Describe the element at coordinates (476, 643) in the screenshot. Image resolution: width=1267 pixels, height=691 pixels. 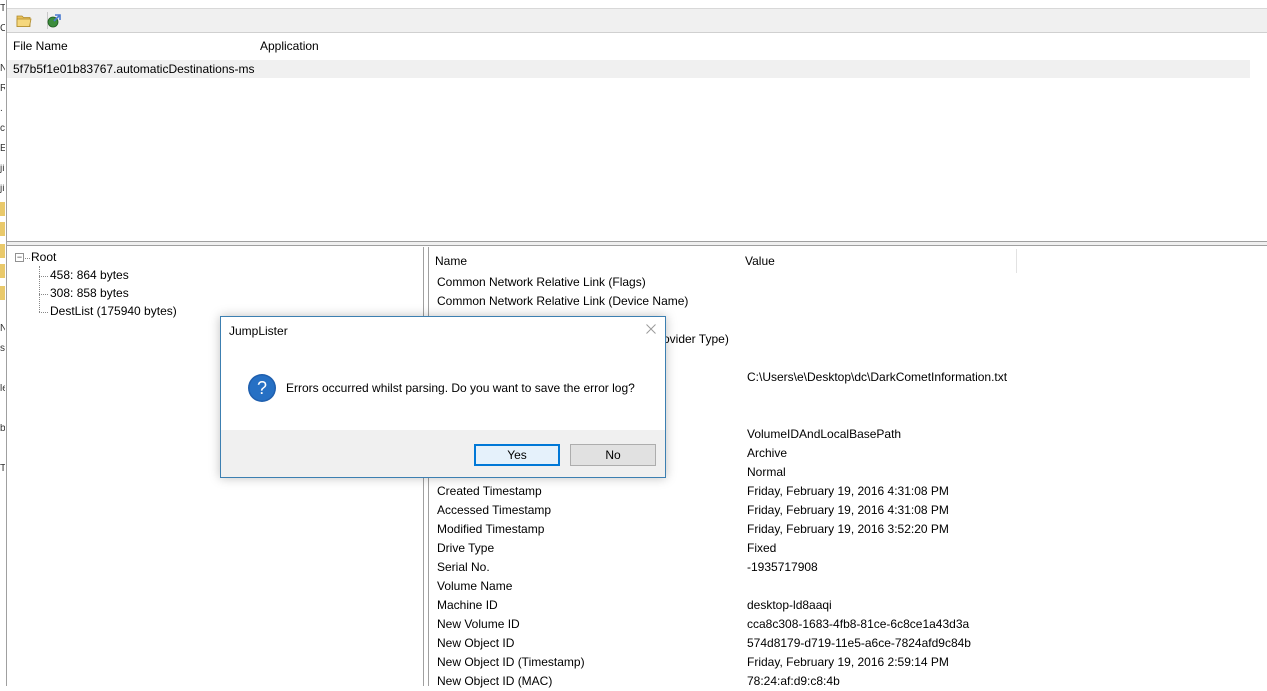
I see `property-name: New Object ID` at that location.